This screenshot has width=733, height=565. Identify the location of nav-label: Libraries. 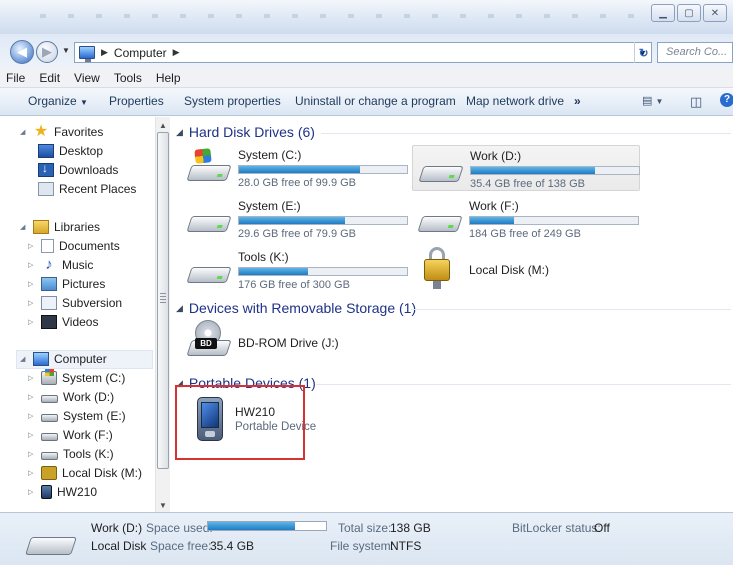
(77, 227).